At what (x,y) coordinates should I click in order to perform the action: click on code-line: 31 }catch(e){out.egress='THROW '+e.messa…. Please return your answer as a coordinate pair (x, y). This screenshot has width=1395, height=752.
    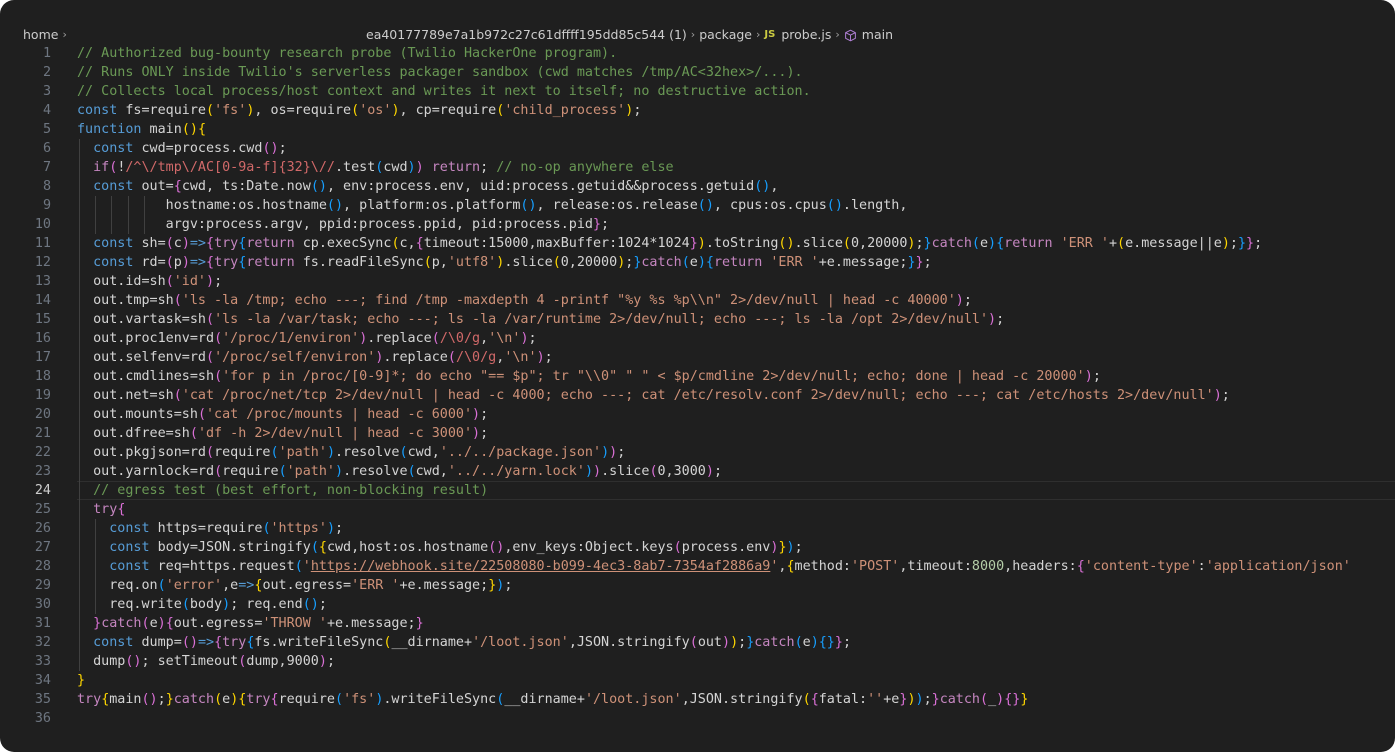
    Looking at the image, I should click on (697, 623).